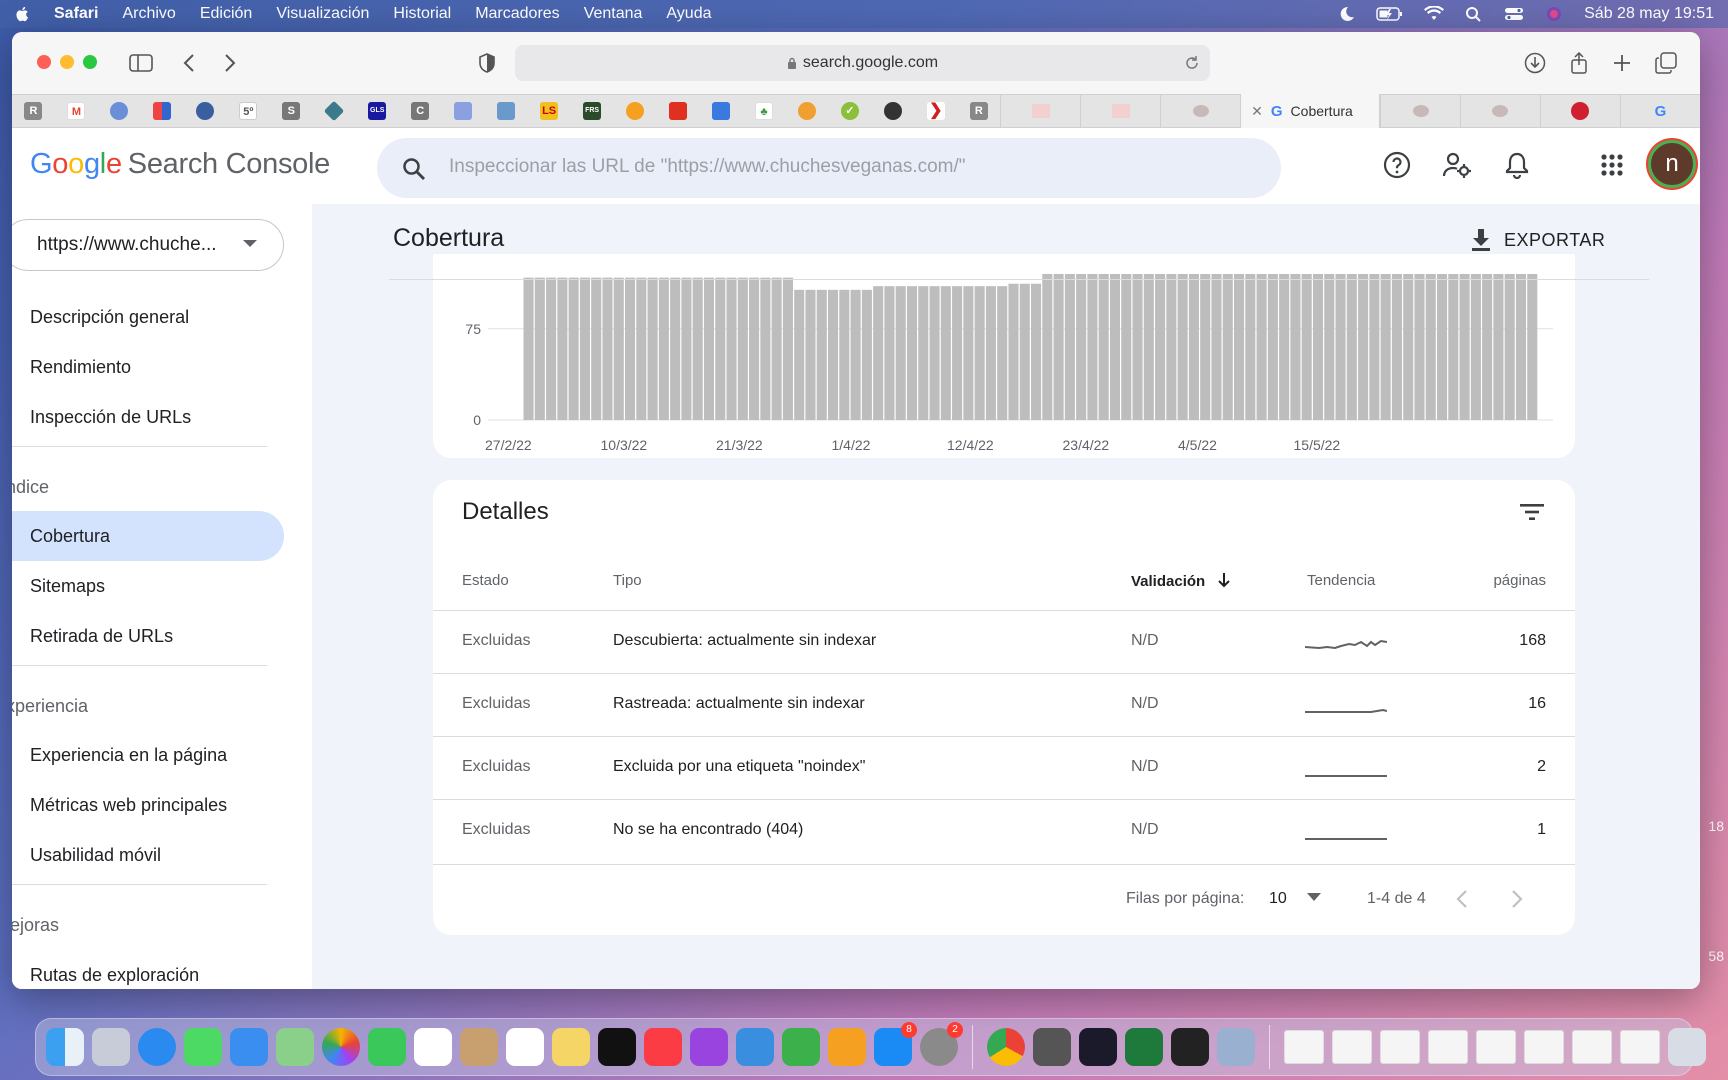 This screenshot has height=1080, width=1728. What do you see at coordinates (1622, 63) in the screenshot?
I see `new-tab-icon` at bounding box center [1622, 63].